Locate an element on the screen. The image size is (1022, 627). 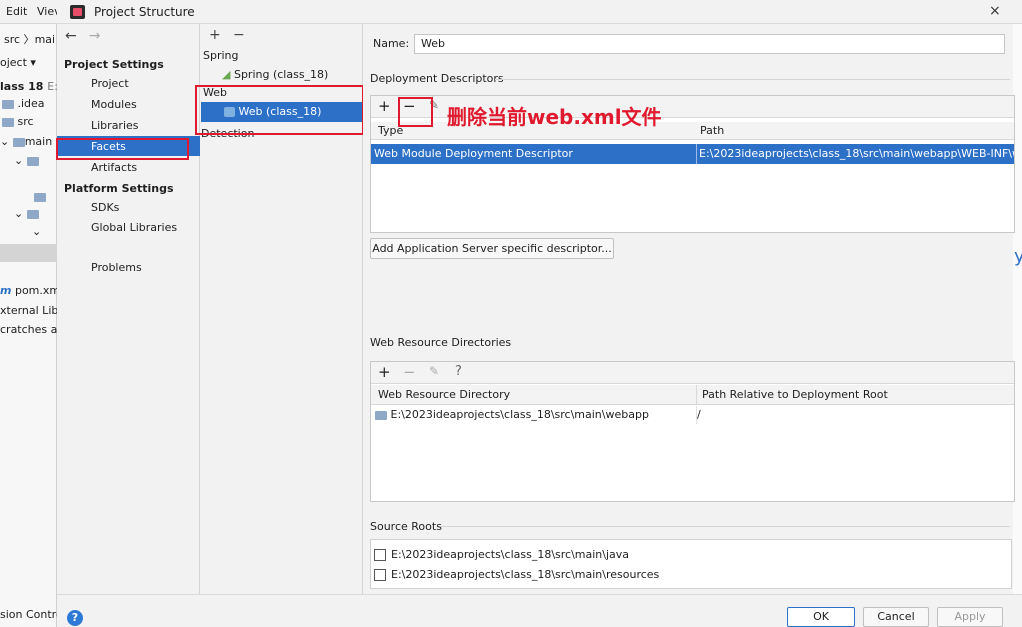
close-button: × is located at coordinates (995, 11).